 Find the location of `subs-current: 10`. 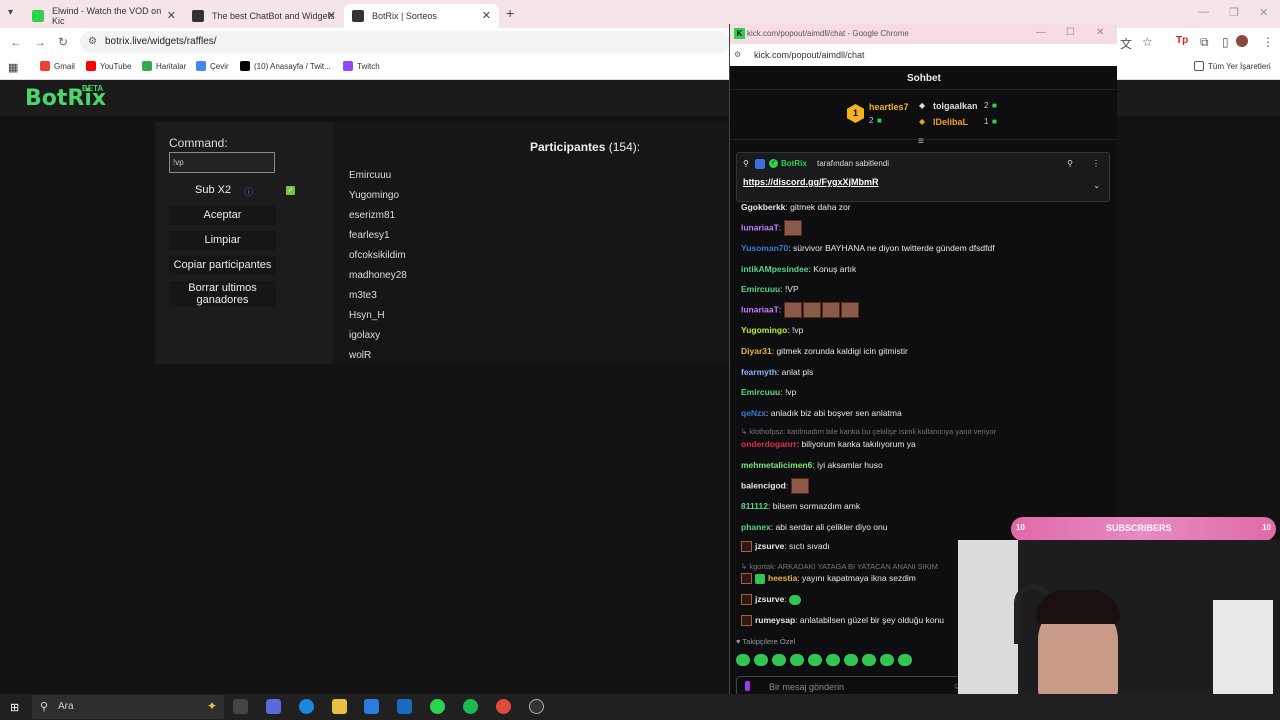

subs-current: 10 is located at coordinates (1020, 527).